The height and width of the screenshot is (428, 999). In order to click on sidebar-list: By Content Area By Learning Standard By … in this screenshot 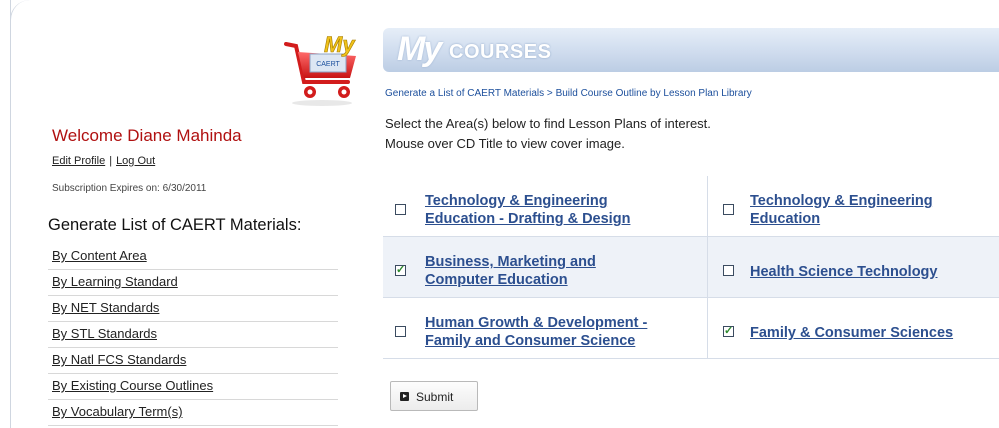, I will do `click(193, 335)`.